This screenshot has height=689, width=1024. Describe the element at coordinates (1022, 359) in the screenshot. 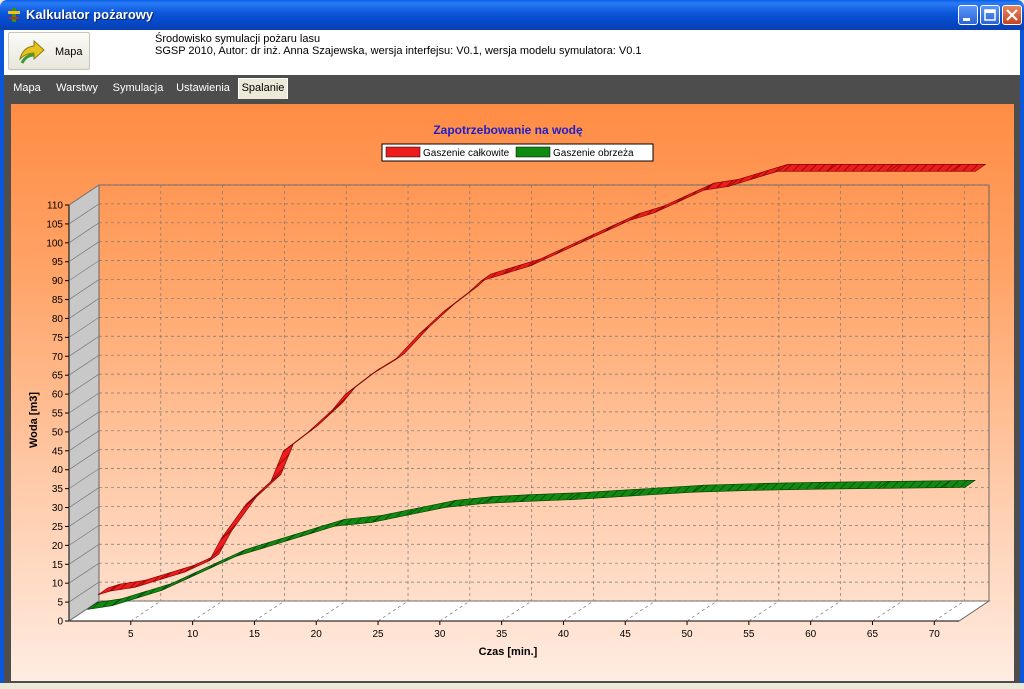

I see `window-border-right` at that location.